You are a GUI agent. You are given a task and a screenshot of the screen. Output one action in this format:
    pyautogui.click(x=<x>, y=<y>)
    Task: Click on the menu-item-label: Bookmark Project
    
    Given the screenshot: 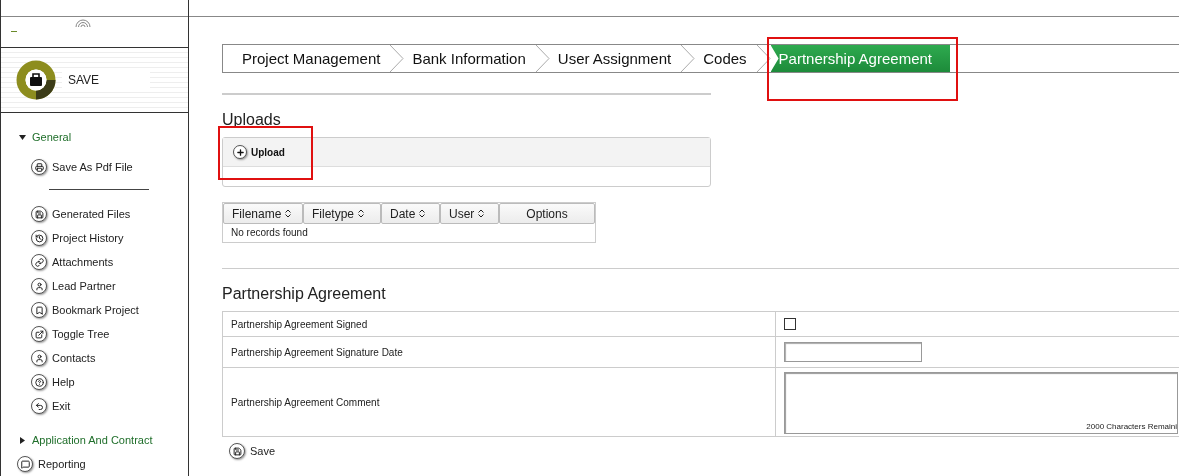 What is the action you would take?
    pyautogui.click(x=95, y=310)
    